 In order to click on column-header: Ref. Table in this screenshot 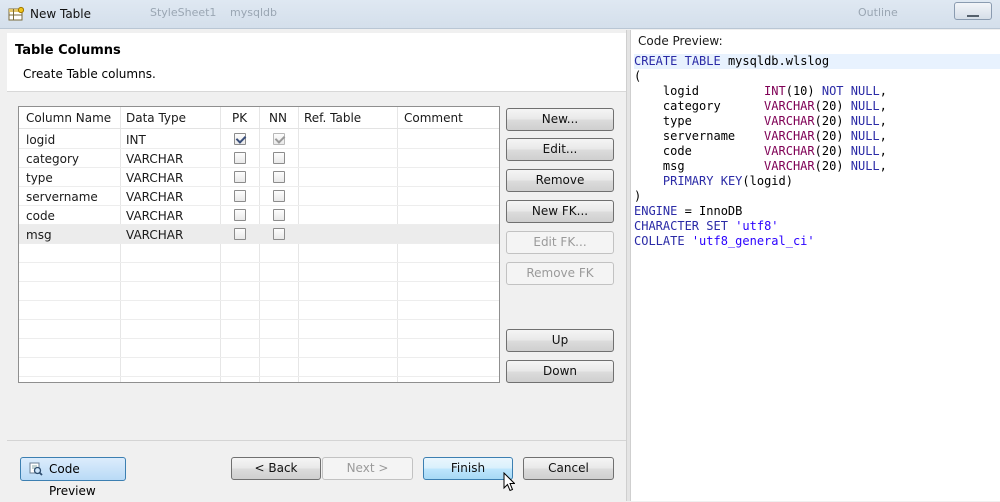, I will do `click(332, 118)`.